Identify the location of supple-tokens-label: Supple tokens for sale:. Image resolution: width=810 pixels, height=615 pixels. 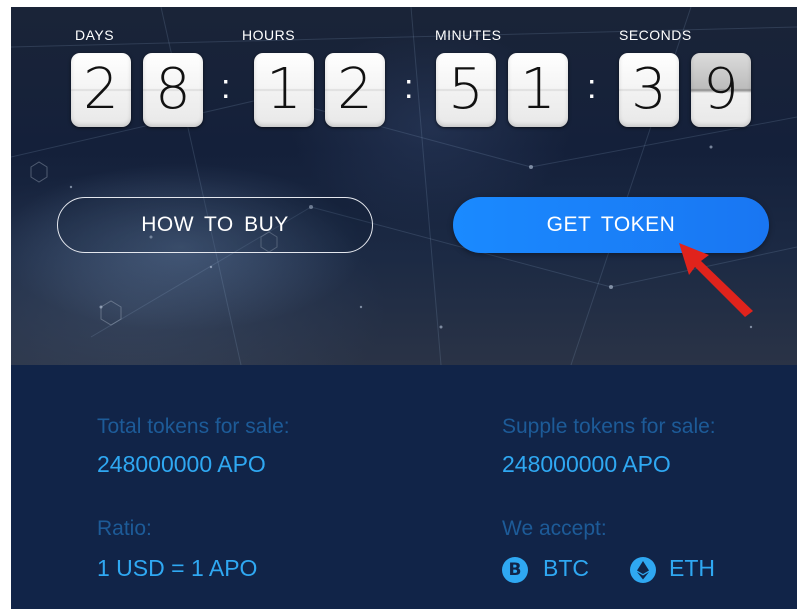
(609, 426).